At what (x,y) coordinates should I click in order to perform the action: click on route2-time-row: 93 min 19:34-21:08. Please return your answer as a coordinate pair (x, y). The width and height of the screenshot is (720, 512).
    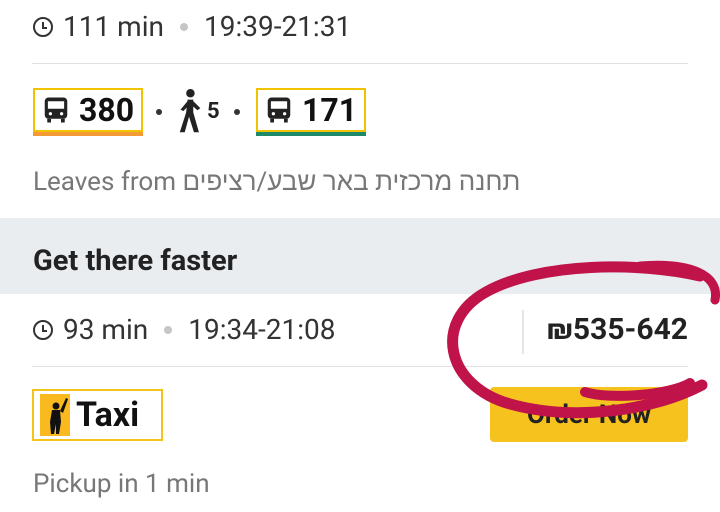
    Looking at the image, I should click on (184, 329).